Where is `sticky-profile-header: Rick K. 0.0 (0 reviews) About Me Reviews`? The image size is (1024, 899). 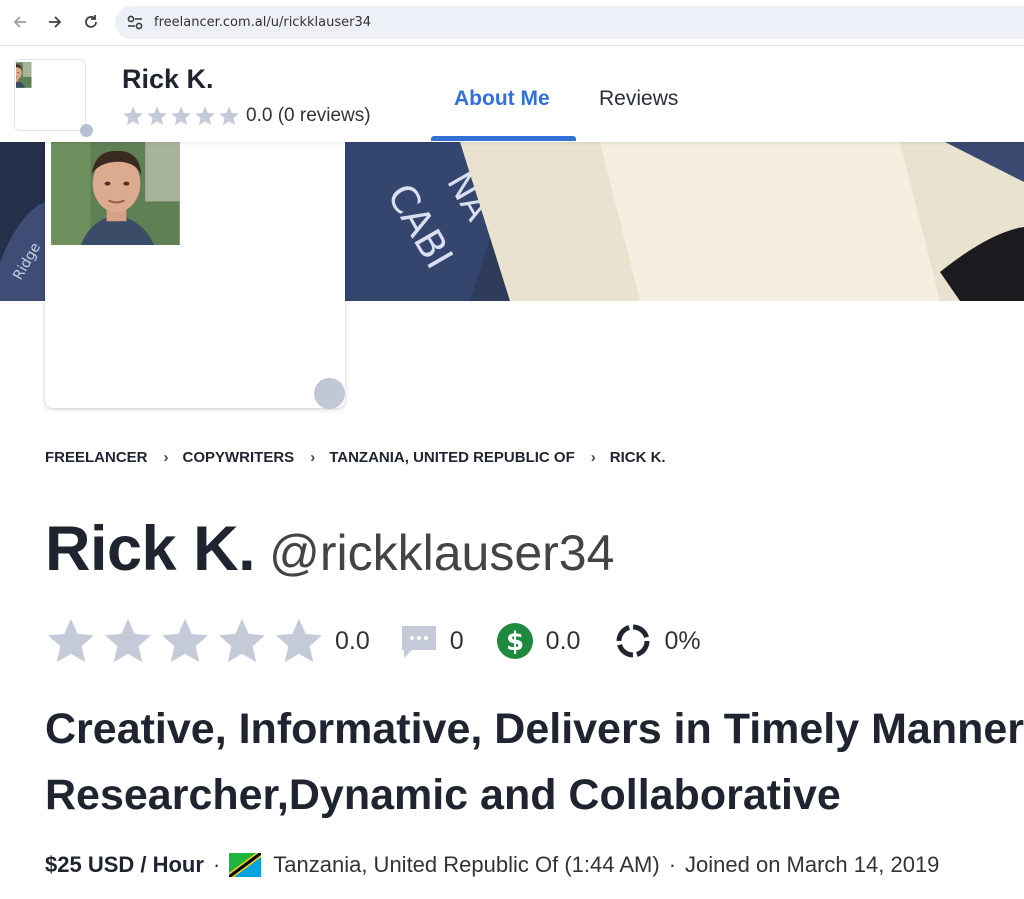
sticky-profile-header: Rick K. 0.0 (0 reviews) About Me Reviews is located at coordinates (512, 94).